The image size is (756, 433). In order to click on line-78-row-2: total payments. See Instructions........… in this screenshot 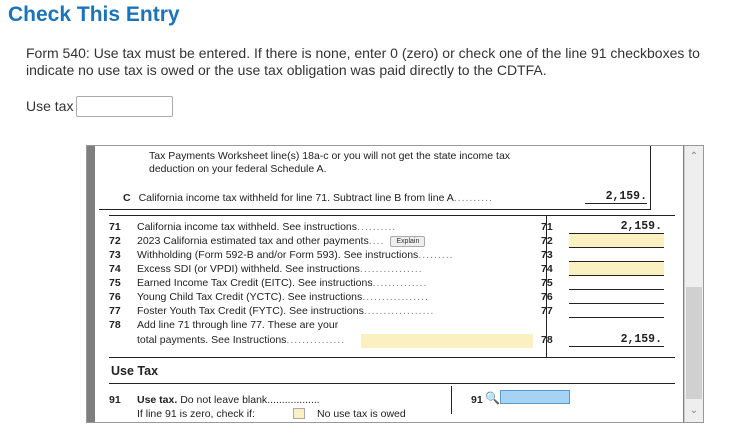, I will do `click(400, 340)`.